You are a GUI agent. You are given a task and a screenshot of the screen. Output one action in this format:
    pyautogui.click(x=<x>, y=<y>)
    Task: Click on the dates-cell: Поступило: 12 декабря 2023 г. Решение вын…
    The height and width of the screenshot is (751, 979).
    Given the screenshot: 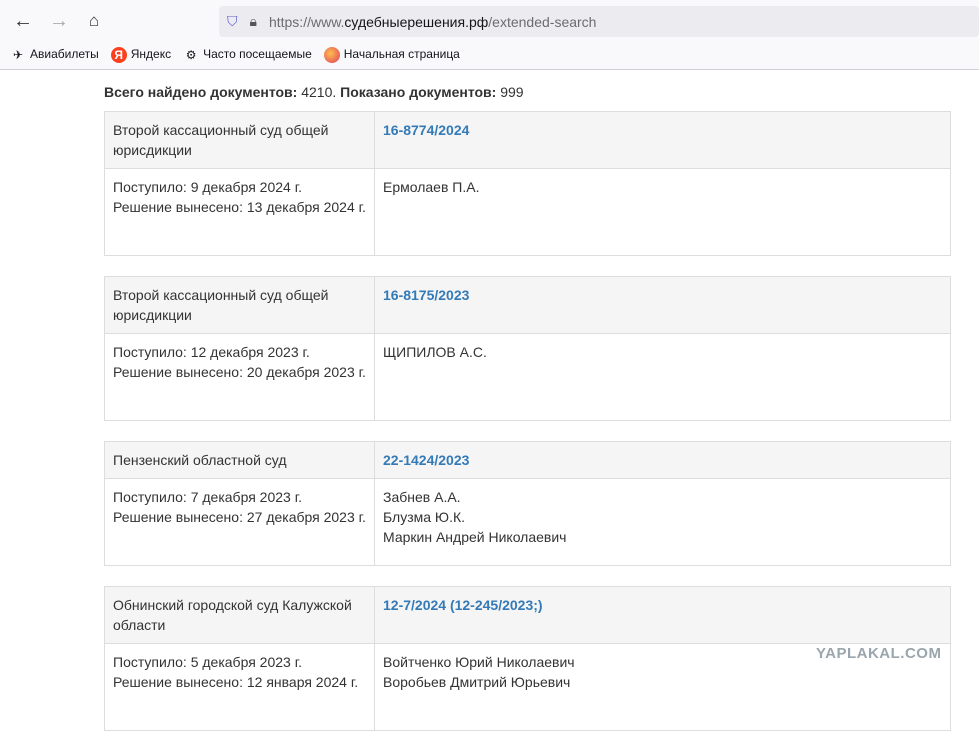 What is the action you would take?
    pyautogui.click(x=239, y=377)
    